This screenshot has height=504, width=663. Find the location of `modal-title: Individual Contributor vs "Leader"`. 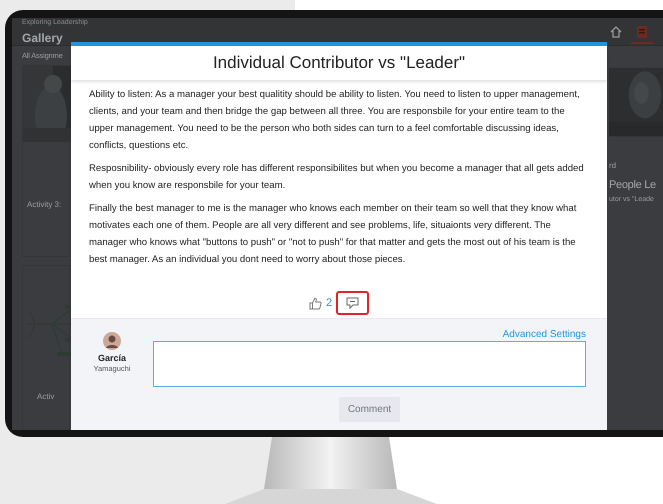

modal-title: Individual Contributor vs "Leader" is located at coordinates (339, 63).